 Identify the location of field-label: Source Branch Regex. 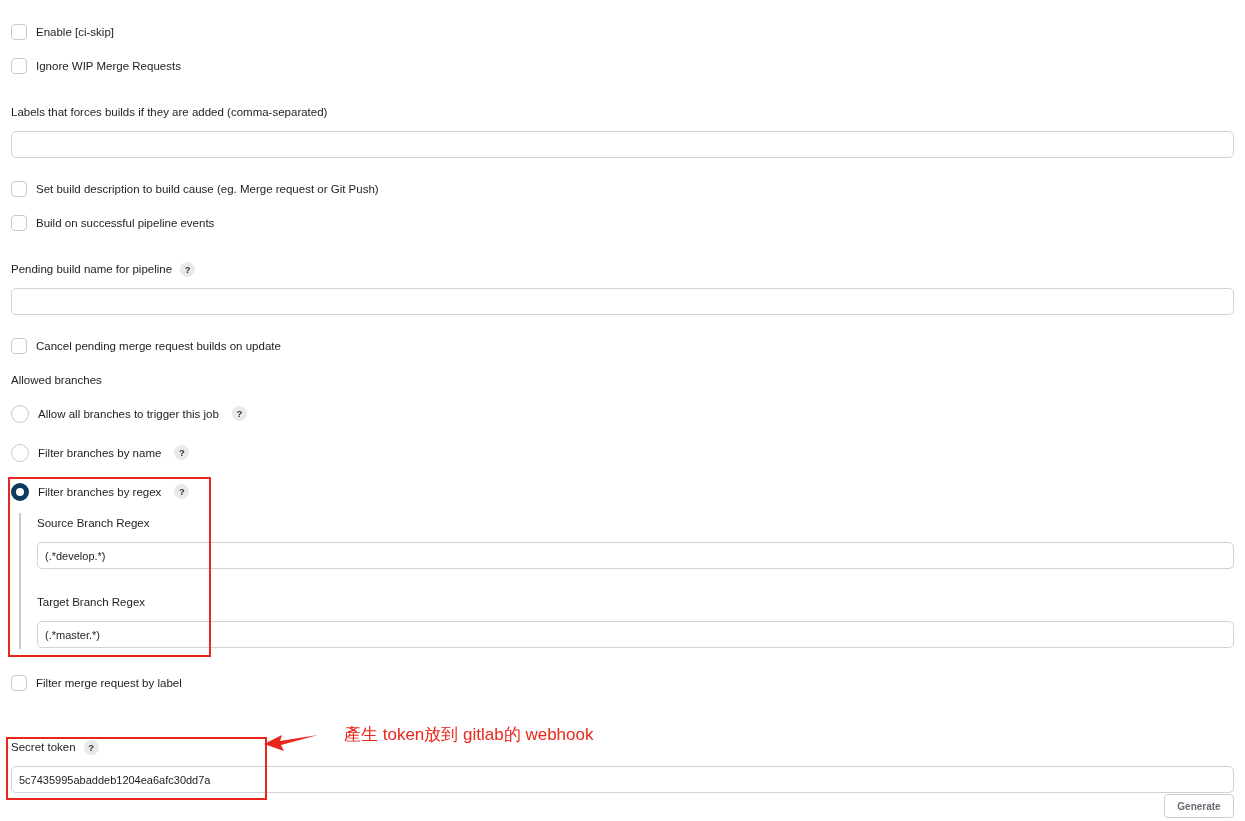
(93, 523).